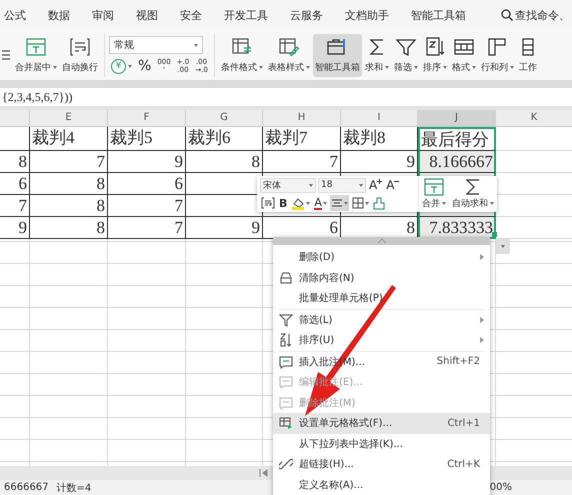 The image size is (572, 495). I want to click on table-cell: 裁判5, so click(147, 139).